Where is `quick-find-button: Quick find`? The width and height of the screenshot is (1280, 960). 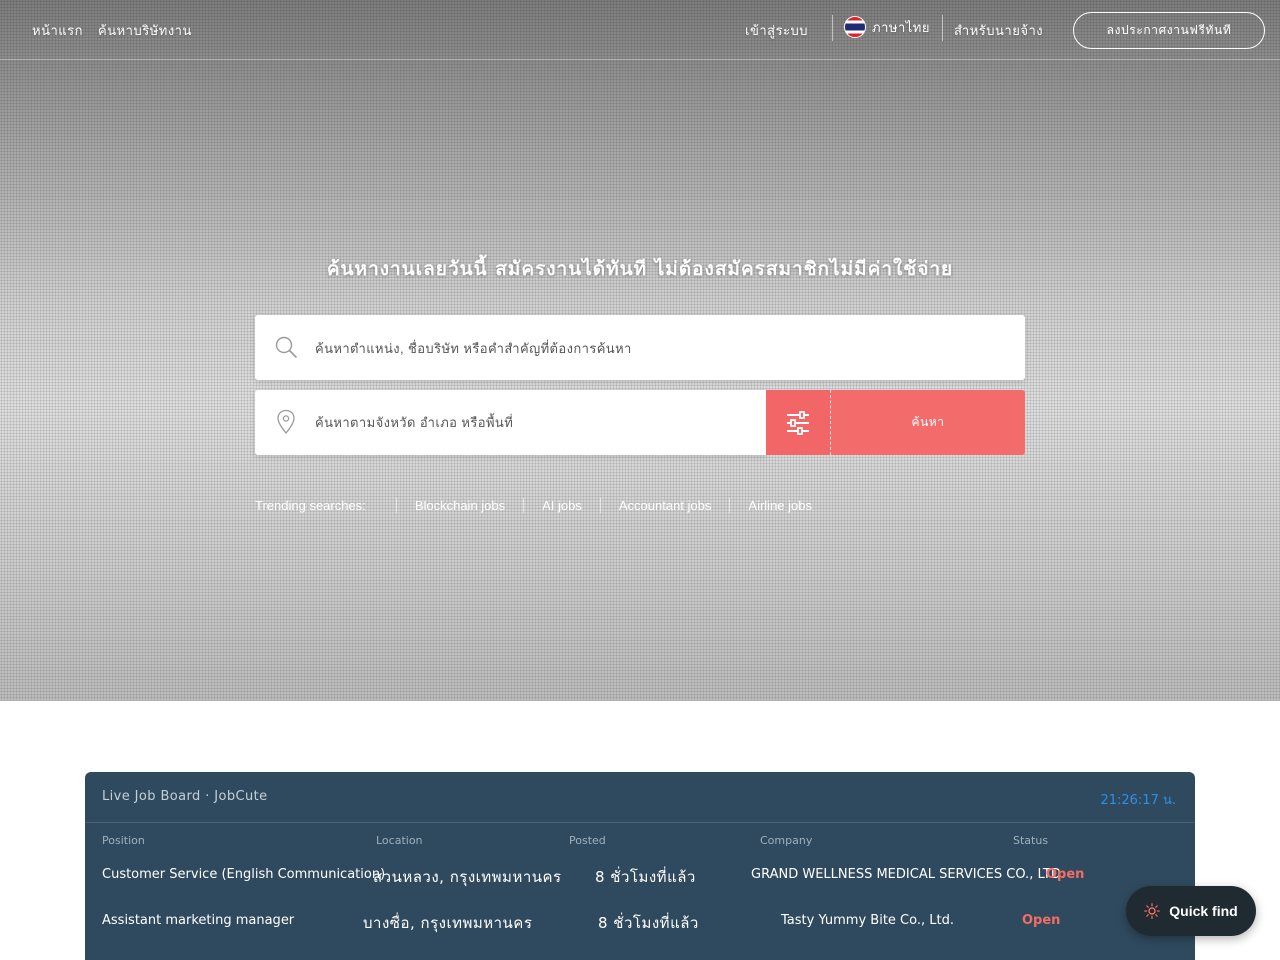 quick-find-button: Quick find is located at coordinates (1191, 911).